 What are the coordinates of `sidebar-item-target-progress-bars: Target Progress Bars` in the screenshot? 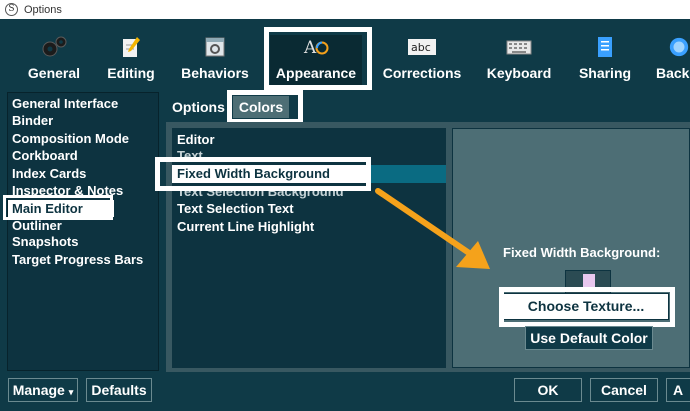 It's located at (83, 259).